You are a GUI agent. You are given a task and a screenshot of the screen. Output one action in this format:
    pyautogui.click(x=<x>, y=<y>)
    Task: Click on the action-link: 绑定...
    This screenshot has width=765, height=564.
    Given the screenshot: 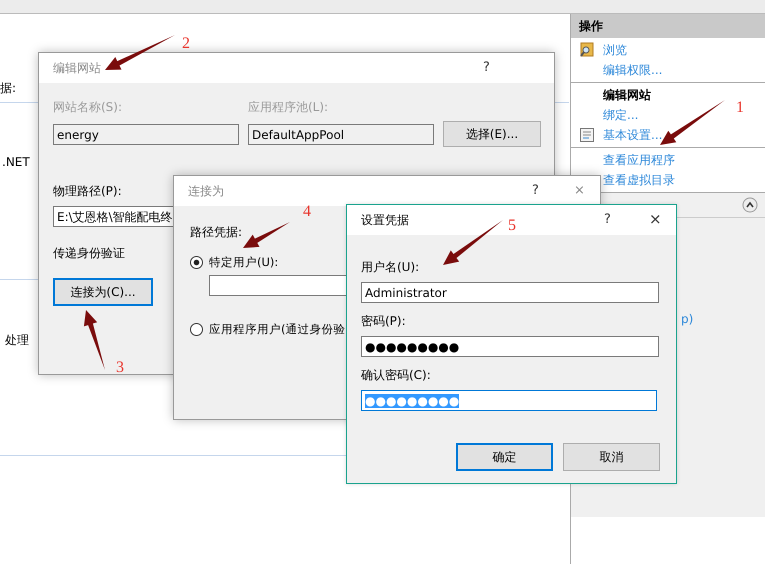 What is the action you would take?
    pyautogui.click(x=620, y=115)
    